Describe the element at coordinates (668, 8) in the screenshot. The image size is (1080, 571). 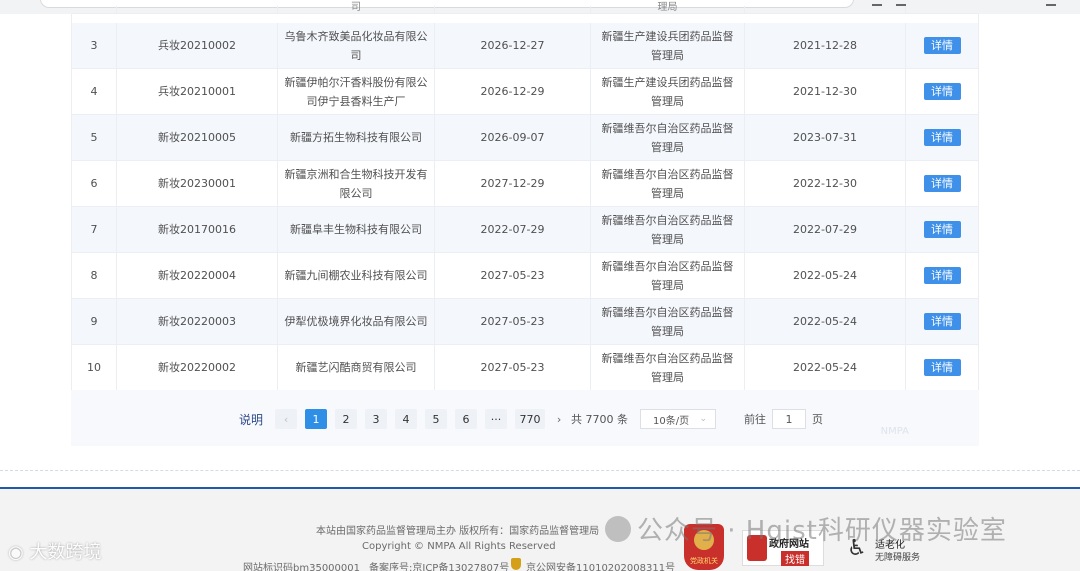
I see `partial-text: 理局` at that location.